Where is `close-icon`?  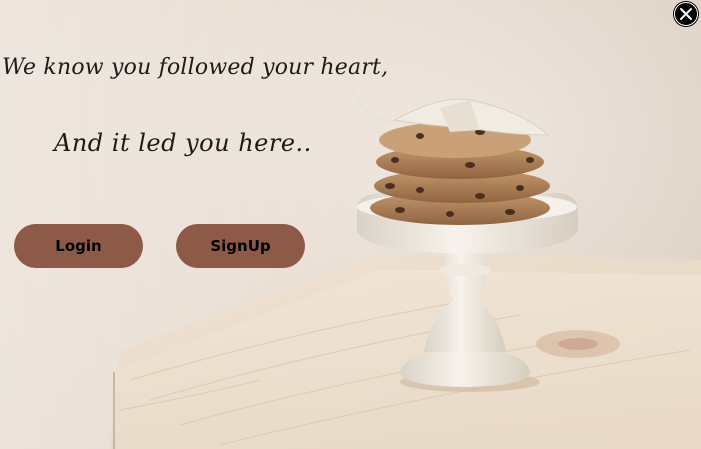 close-icon is located at coordinates (686, 14).